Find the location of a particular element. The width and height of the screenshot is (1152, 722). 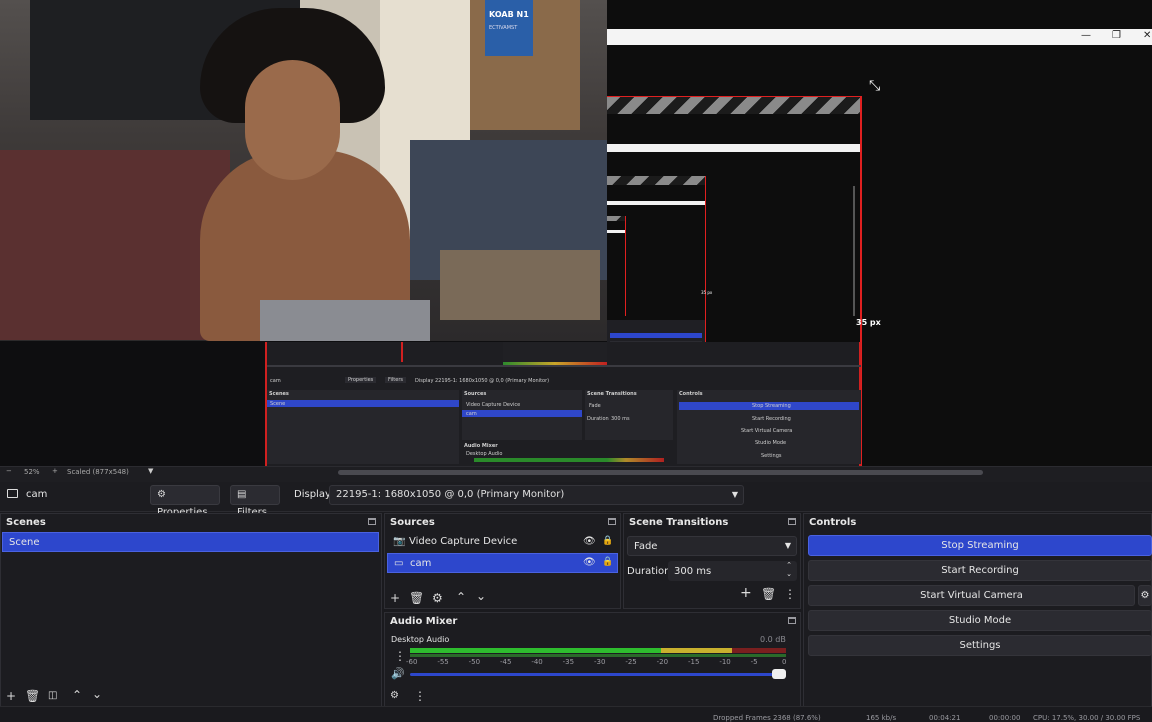

source-properties-icon: ⚙ is located at coordinates (437, 598).